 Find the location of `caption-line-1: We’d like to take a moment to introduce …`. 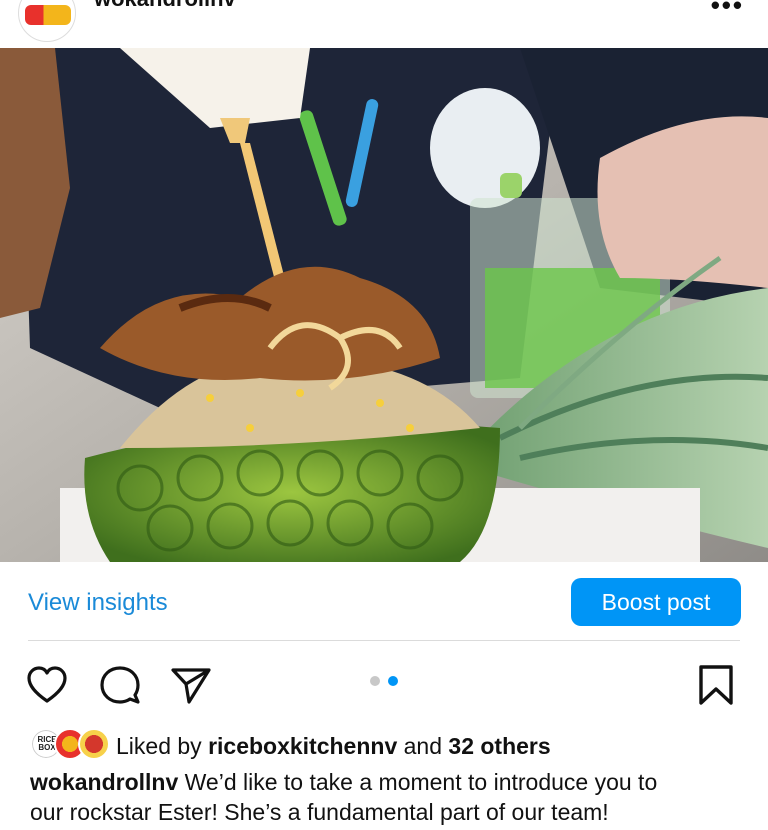

caption-line-1: We’d like to take a moment to introduce … is located at coordinates (418, 782).